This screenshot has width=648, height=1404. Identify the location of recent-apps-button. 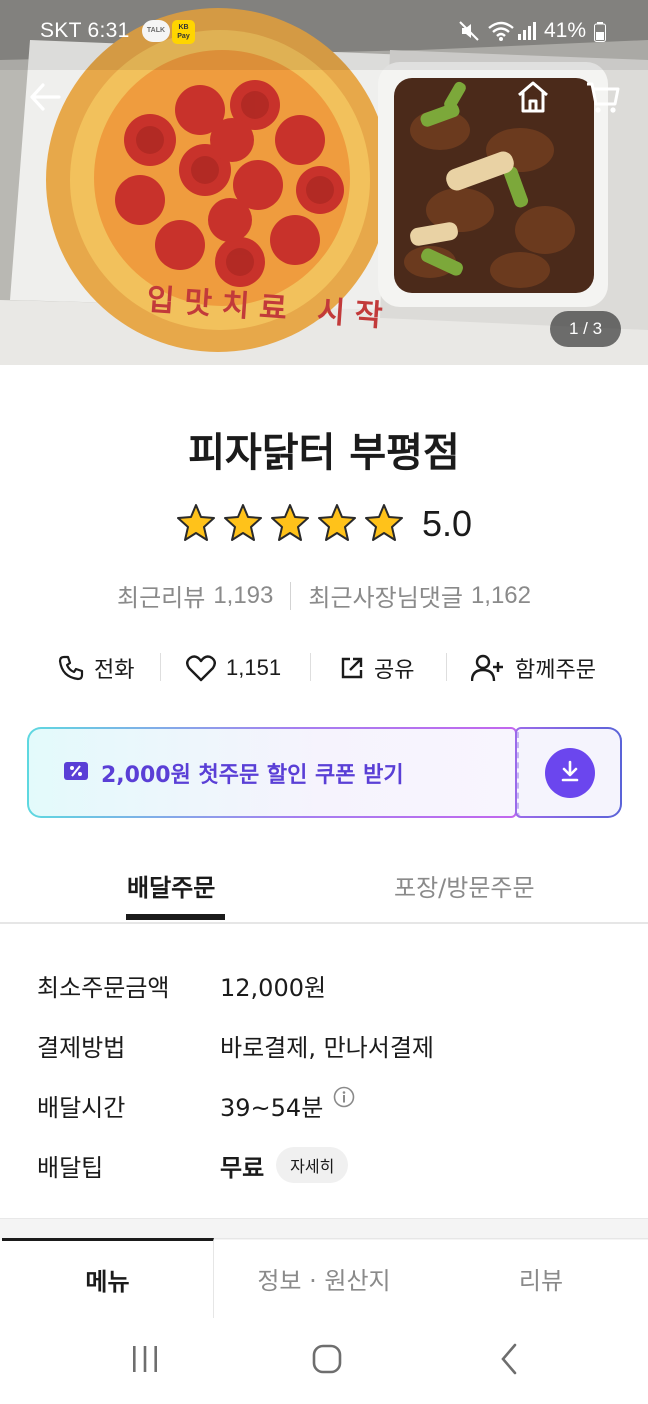
(145, 1361).